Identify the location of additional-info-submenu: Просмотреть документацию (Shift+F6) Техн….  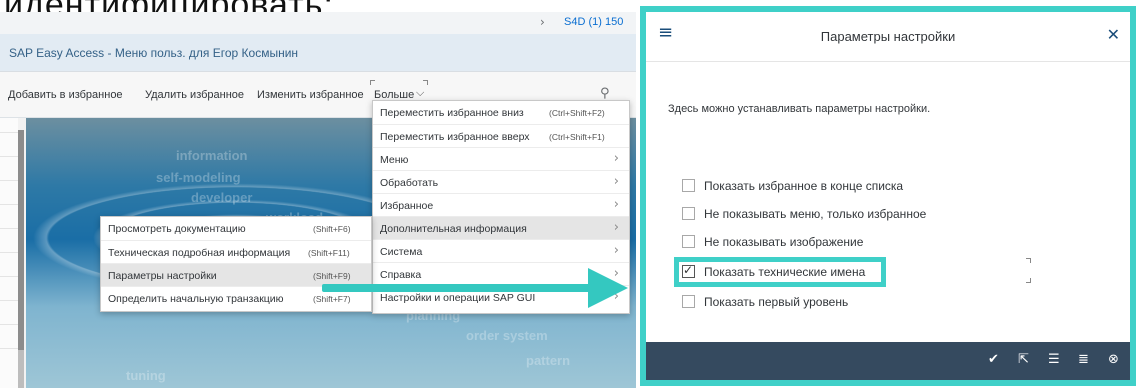
(236, 264).